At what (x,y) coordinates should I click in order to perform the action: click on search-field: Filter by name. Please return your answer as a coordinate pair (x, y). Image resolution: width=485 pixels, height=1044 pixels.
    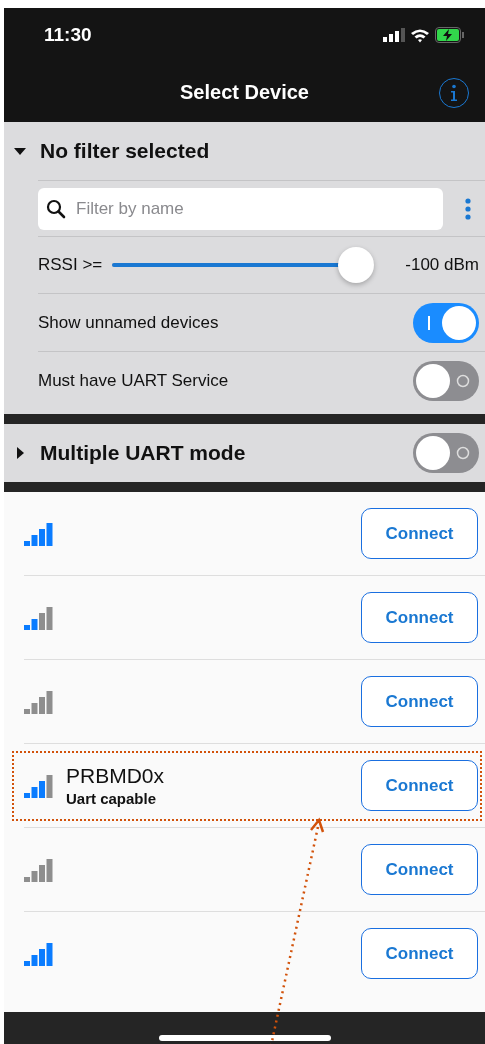
    Looking at the image, I should click on (254, 208).